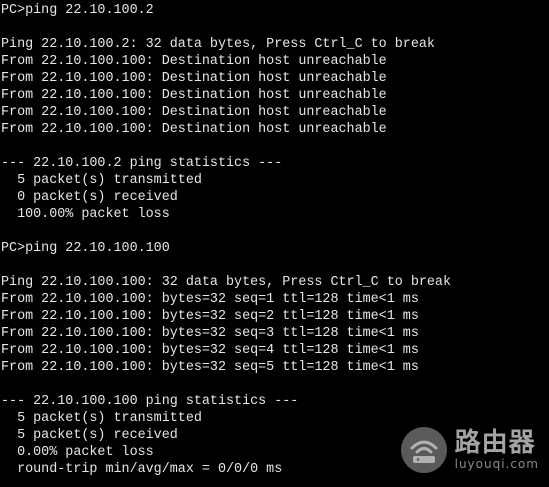 This screenshot has height=487, width=549. Describe the element at coordinates (142, 163) in the screenshot. I see `terminal-line: --- 22.10.100.2 ping statistics ---` at that location.